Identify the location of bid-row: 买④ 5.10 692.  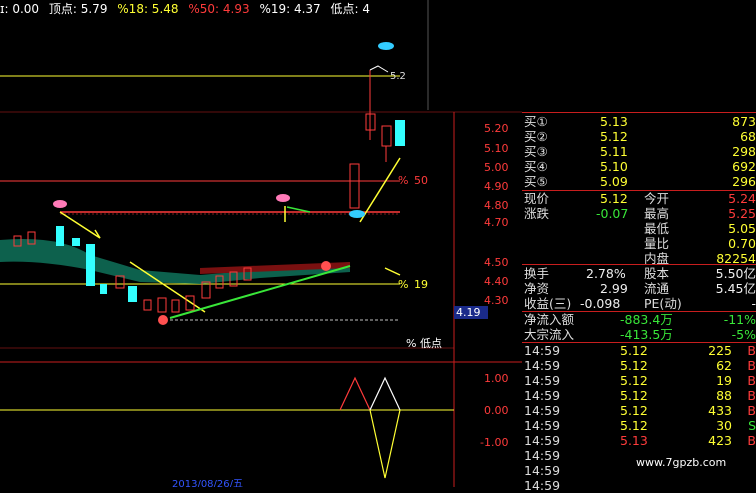
(639, 166).